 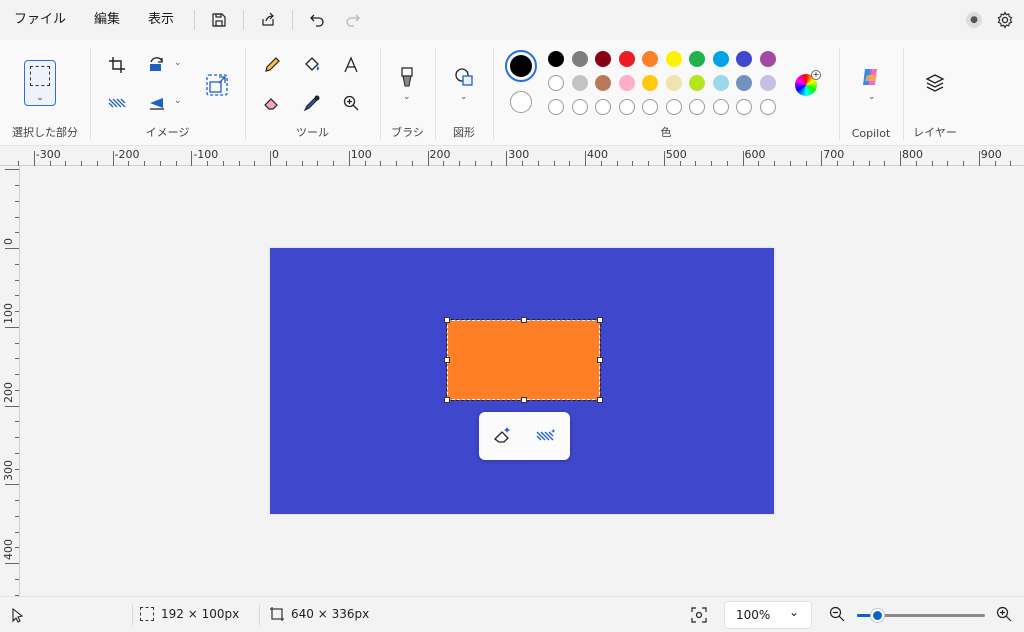 What do you see at coordinates (935, 83) in the screenshot?
I see `layers-icon` at bounding box center [935, 83].